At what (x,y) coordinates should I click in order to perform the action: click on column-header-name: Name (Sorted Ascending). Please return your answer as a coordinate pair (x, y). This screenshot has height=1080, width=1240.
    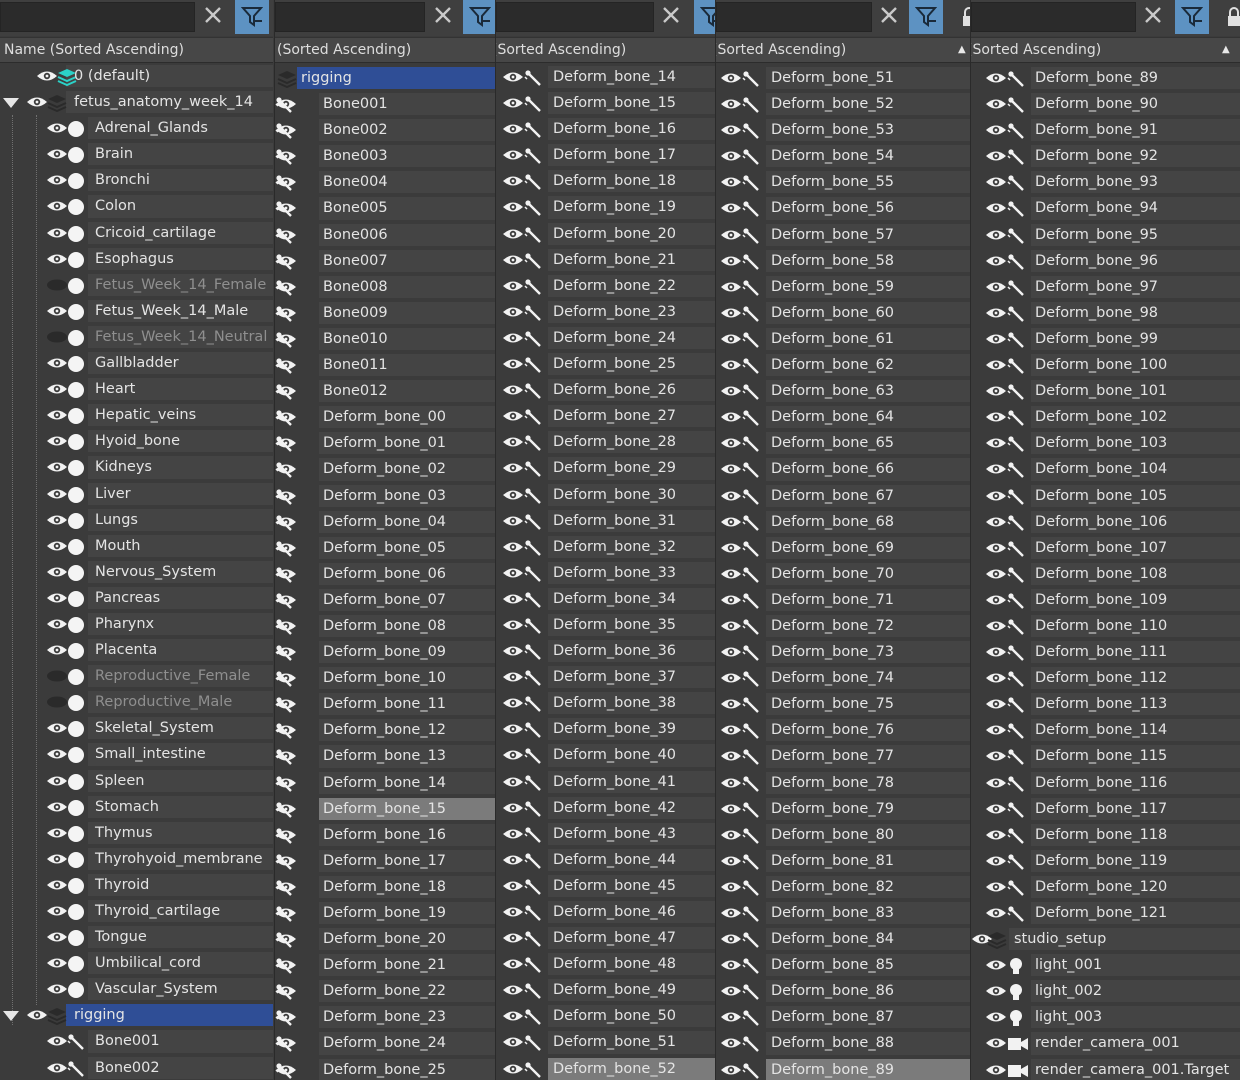
    Looking at the image, I should click on (136, 50).